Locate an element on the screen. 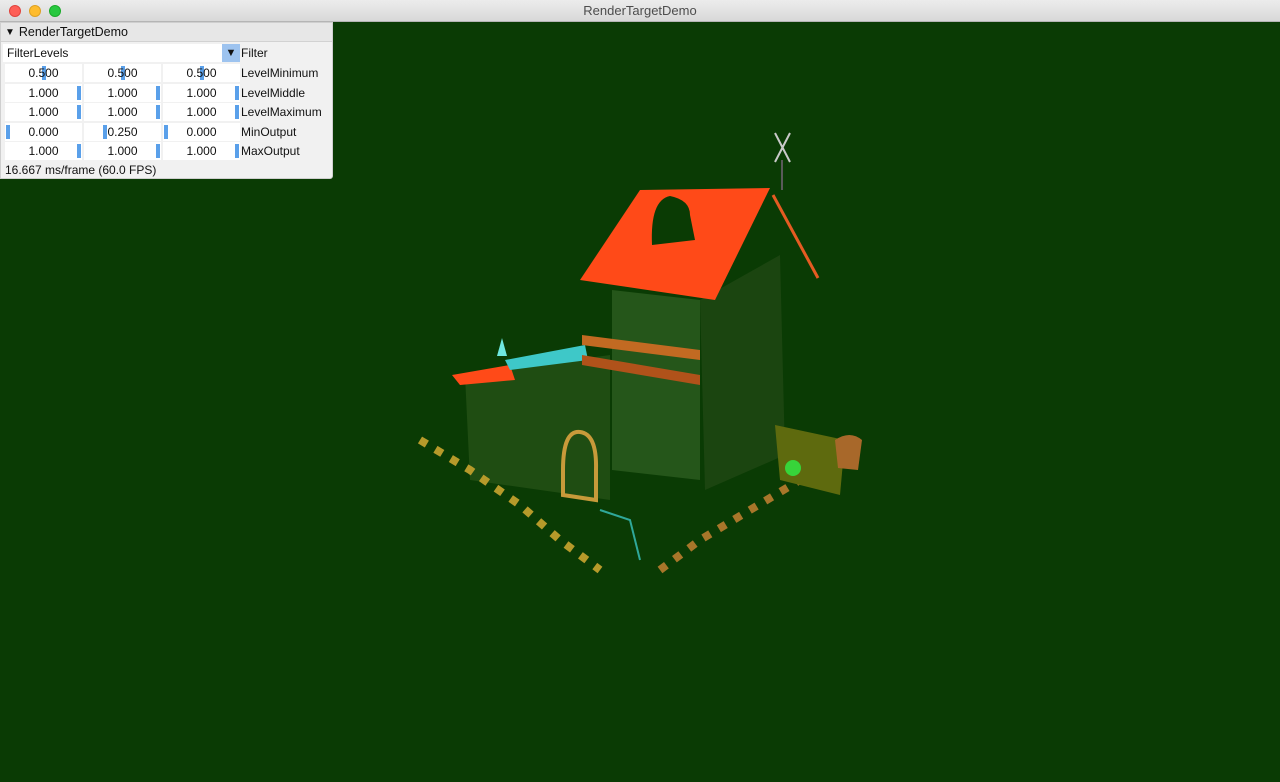  slider-levelmaximum-2: 1.000 is located at coordinates (201, 112).